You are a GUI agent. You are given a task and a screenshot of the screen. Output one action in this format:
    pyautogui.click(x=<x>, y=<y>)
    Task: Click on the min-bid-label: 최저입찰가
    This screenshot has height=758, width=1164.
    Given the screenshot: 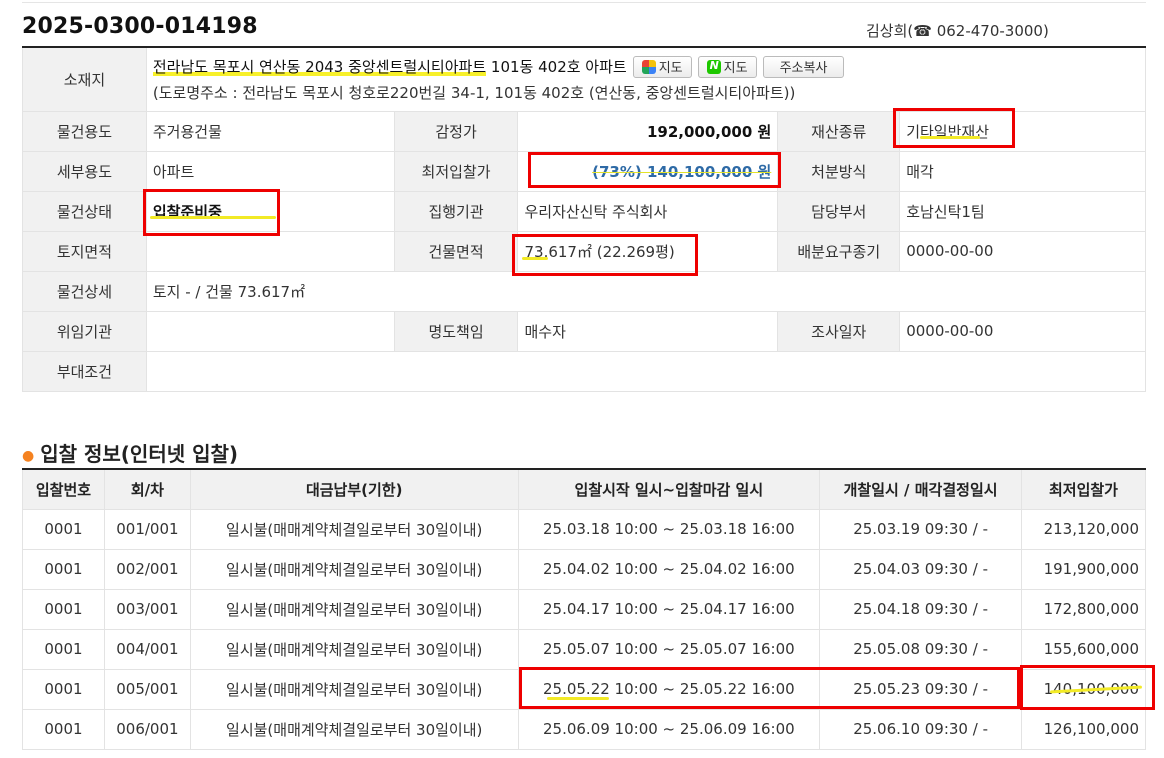 What is the action you would take?
    pyautogui.click(x=456, y=171)
    